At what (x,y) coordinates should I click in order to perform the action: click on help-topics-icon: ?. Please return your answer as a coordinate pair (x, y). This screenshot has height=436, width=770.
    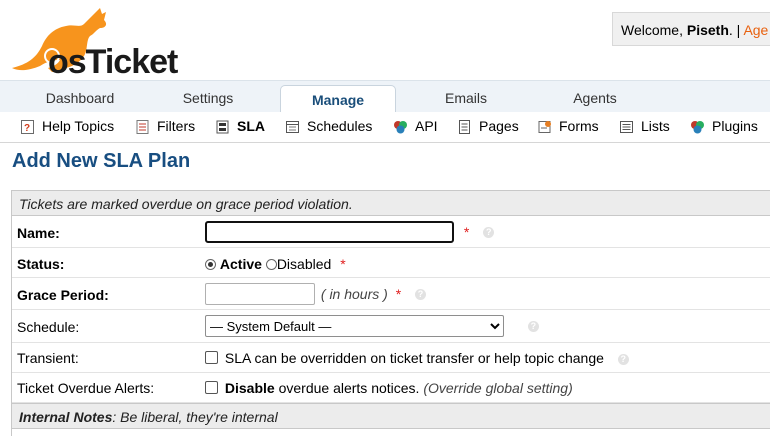
    Looking at the image, I should click on (27, 127).